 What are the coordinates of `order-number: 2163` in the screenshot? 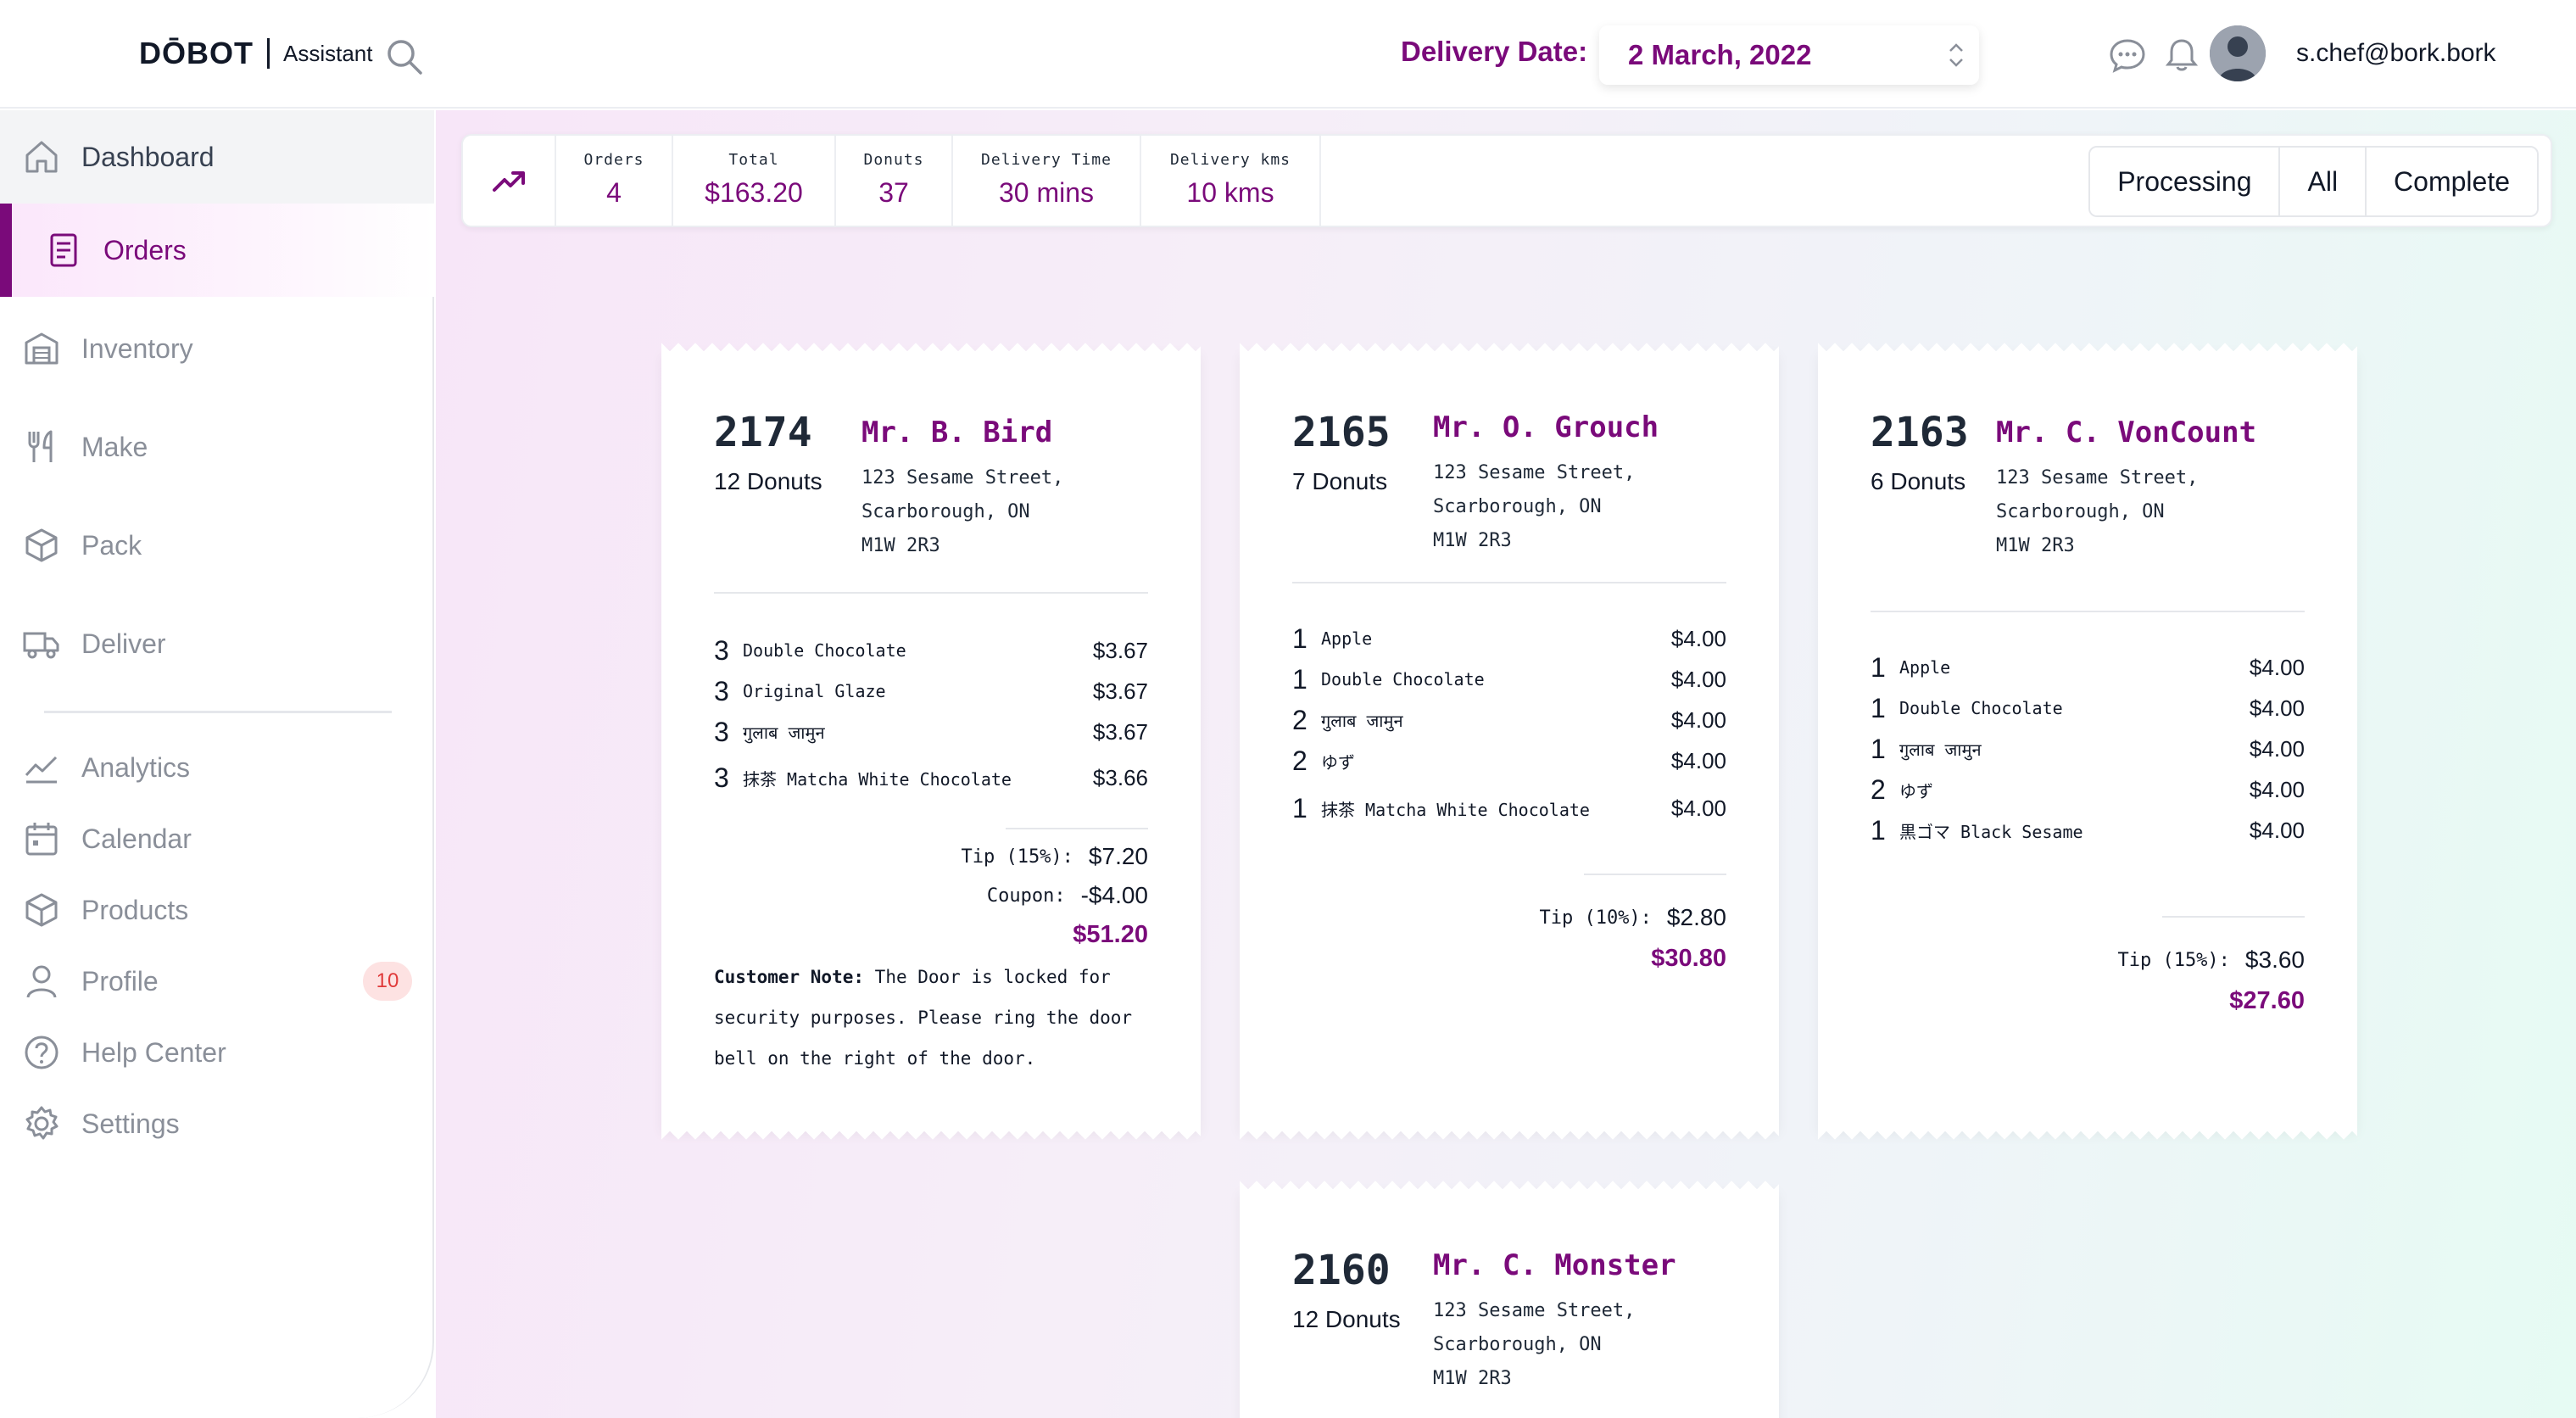 It's located at (1920, 432).